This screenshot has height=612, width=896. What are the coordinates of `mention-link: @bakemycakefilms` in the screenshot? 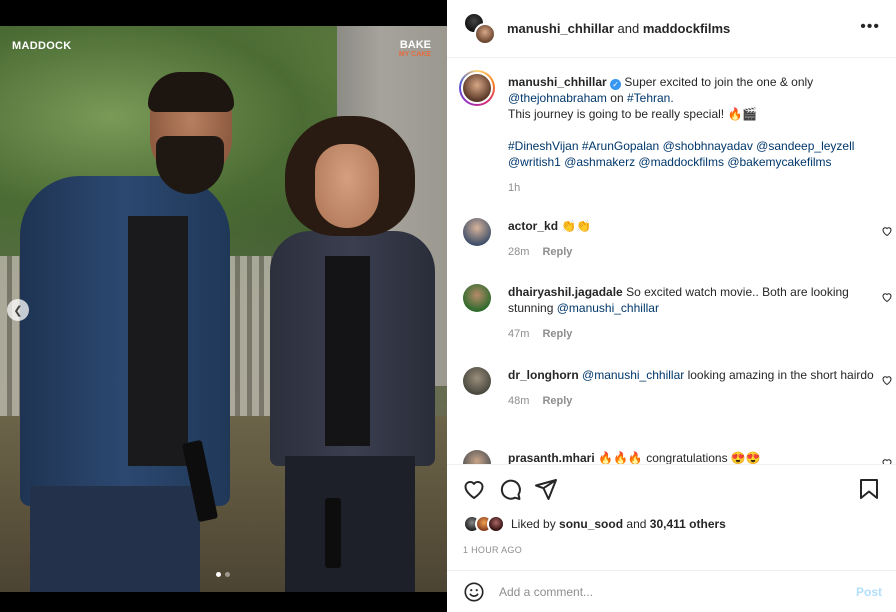 It's located at (779, 162).